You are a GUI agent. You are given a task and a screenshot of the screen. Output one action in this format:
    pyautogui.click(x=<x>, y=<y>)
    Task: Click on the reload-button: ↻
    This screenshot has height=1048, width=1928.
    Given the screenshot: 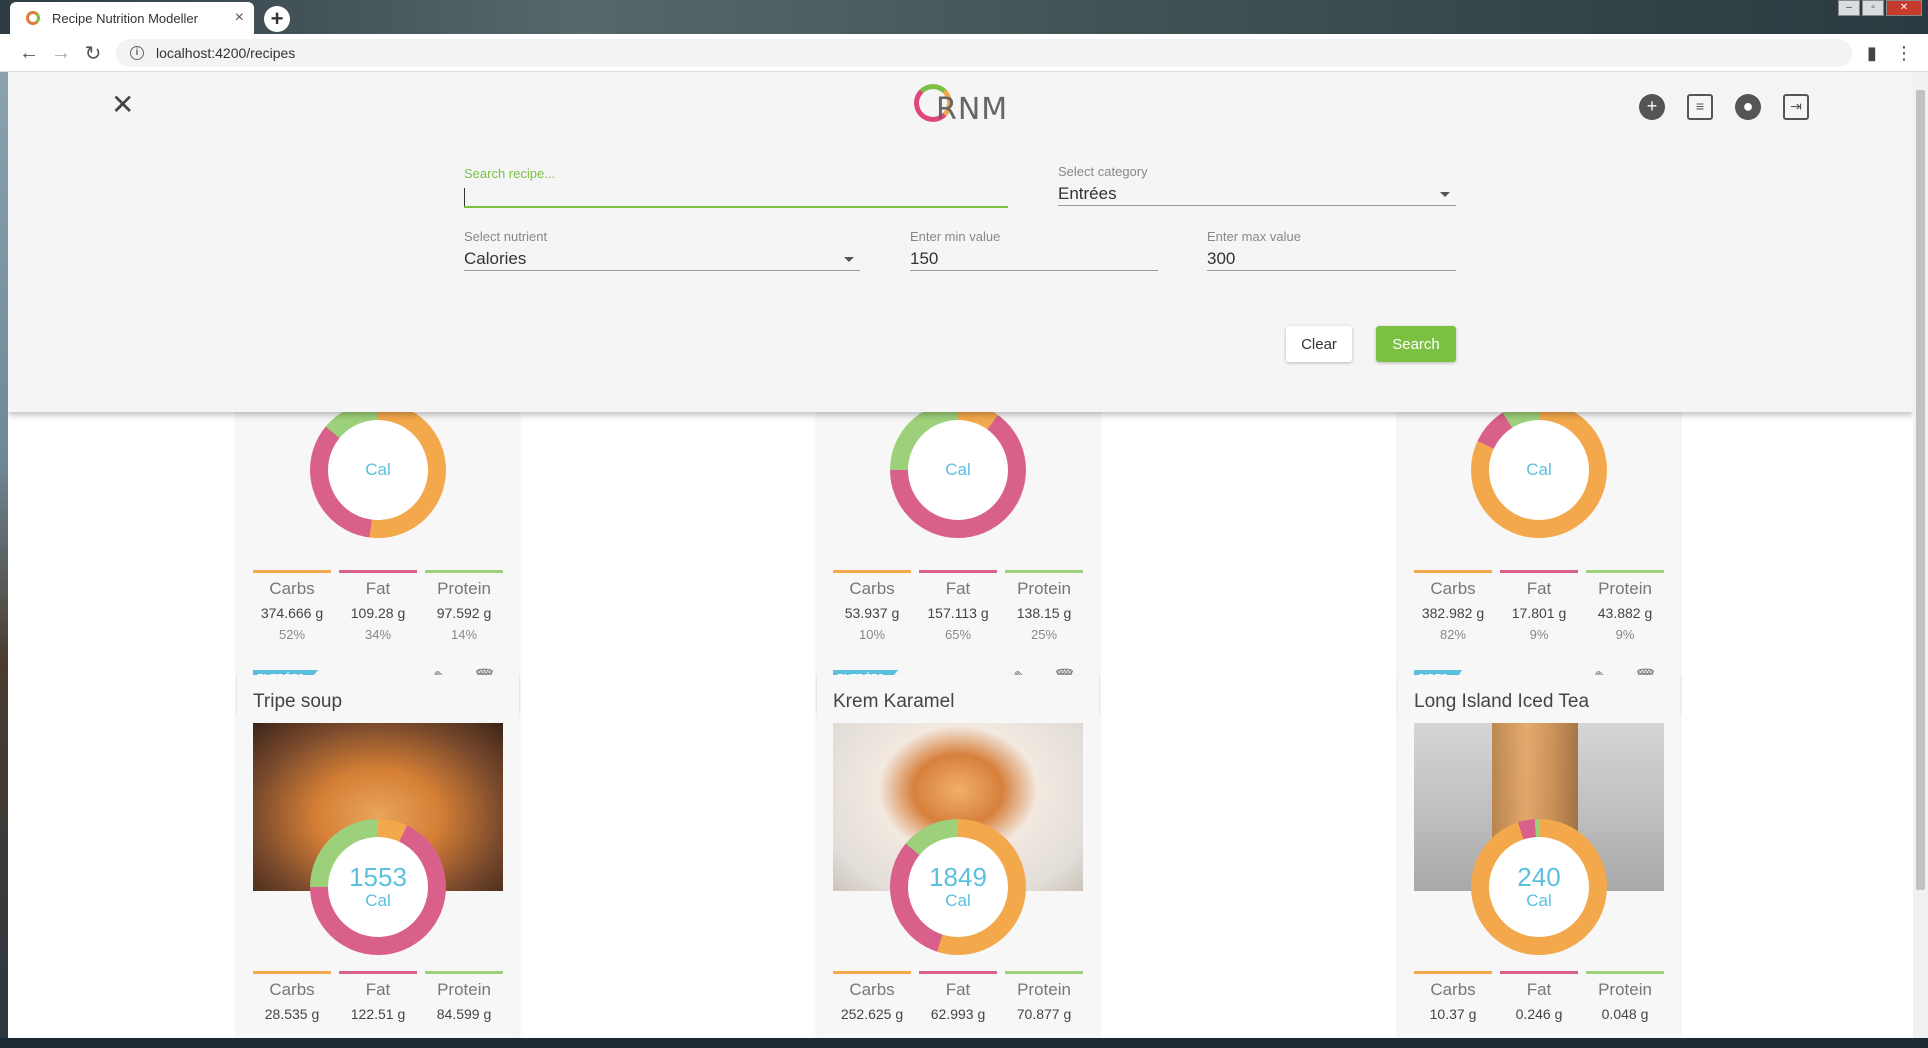 What is the action you would take?
    pyautogui.click(x=93, y=53)
    